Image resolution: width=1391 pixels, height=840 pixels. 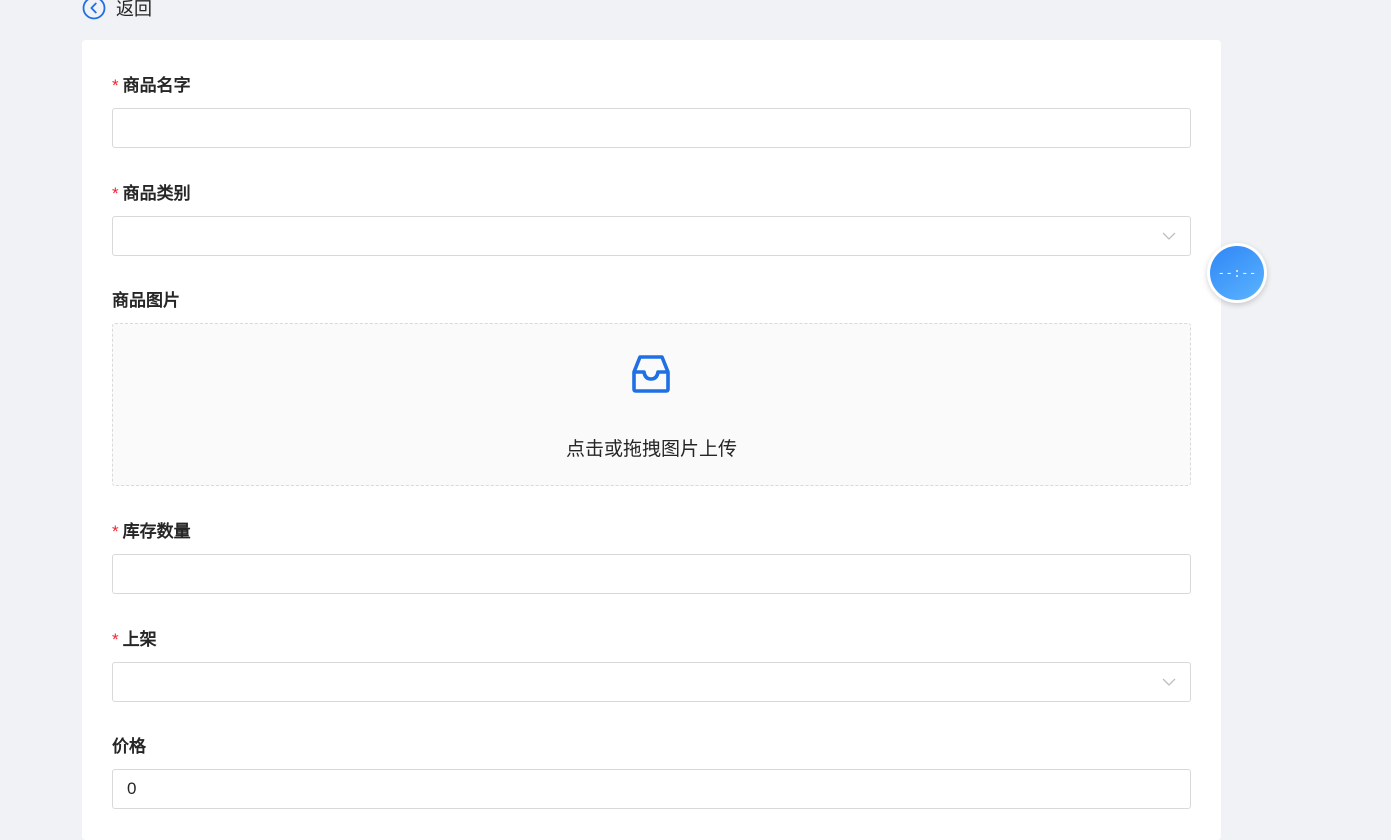 I want to click on chevron-left-circle-icon, so click(x=94, y=10).